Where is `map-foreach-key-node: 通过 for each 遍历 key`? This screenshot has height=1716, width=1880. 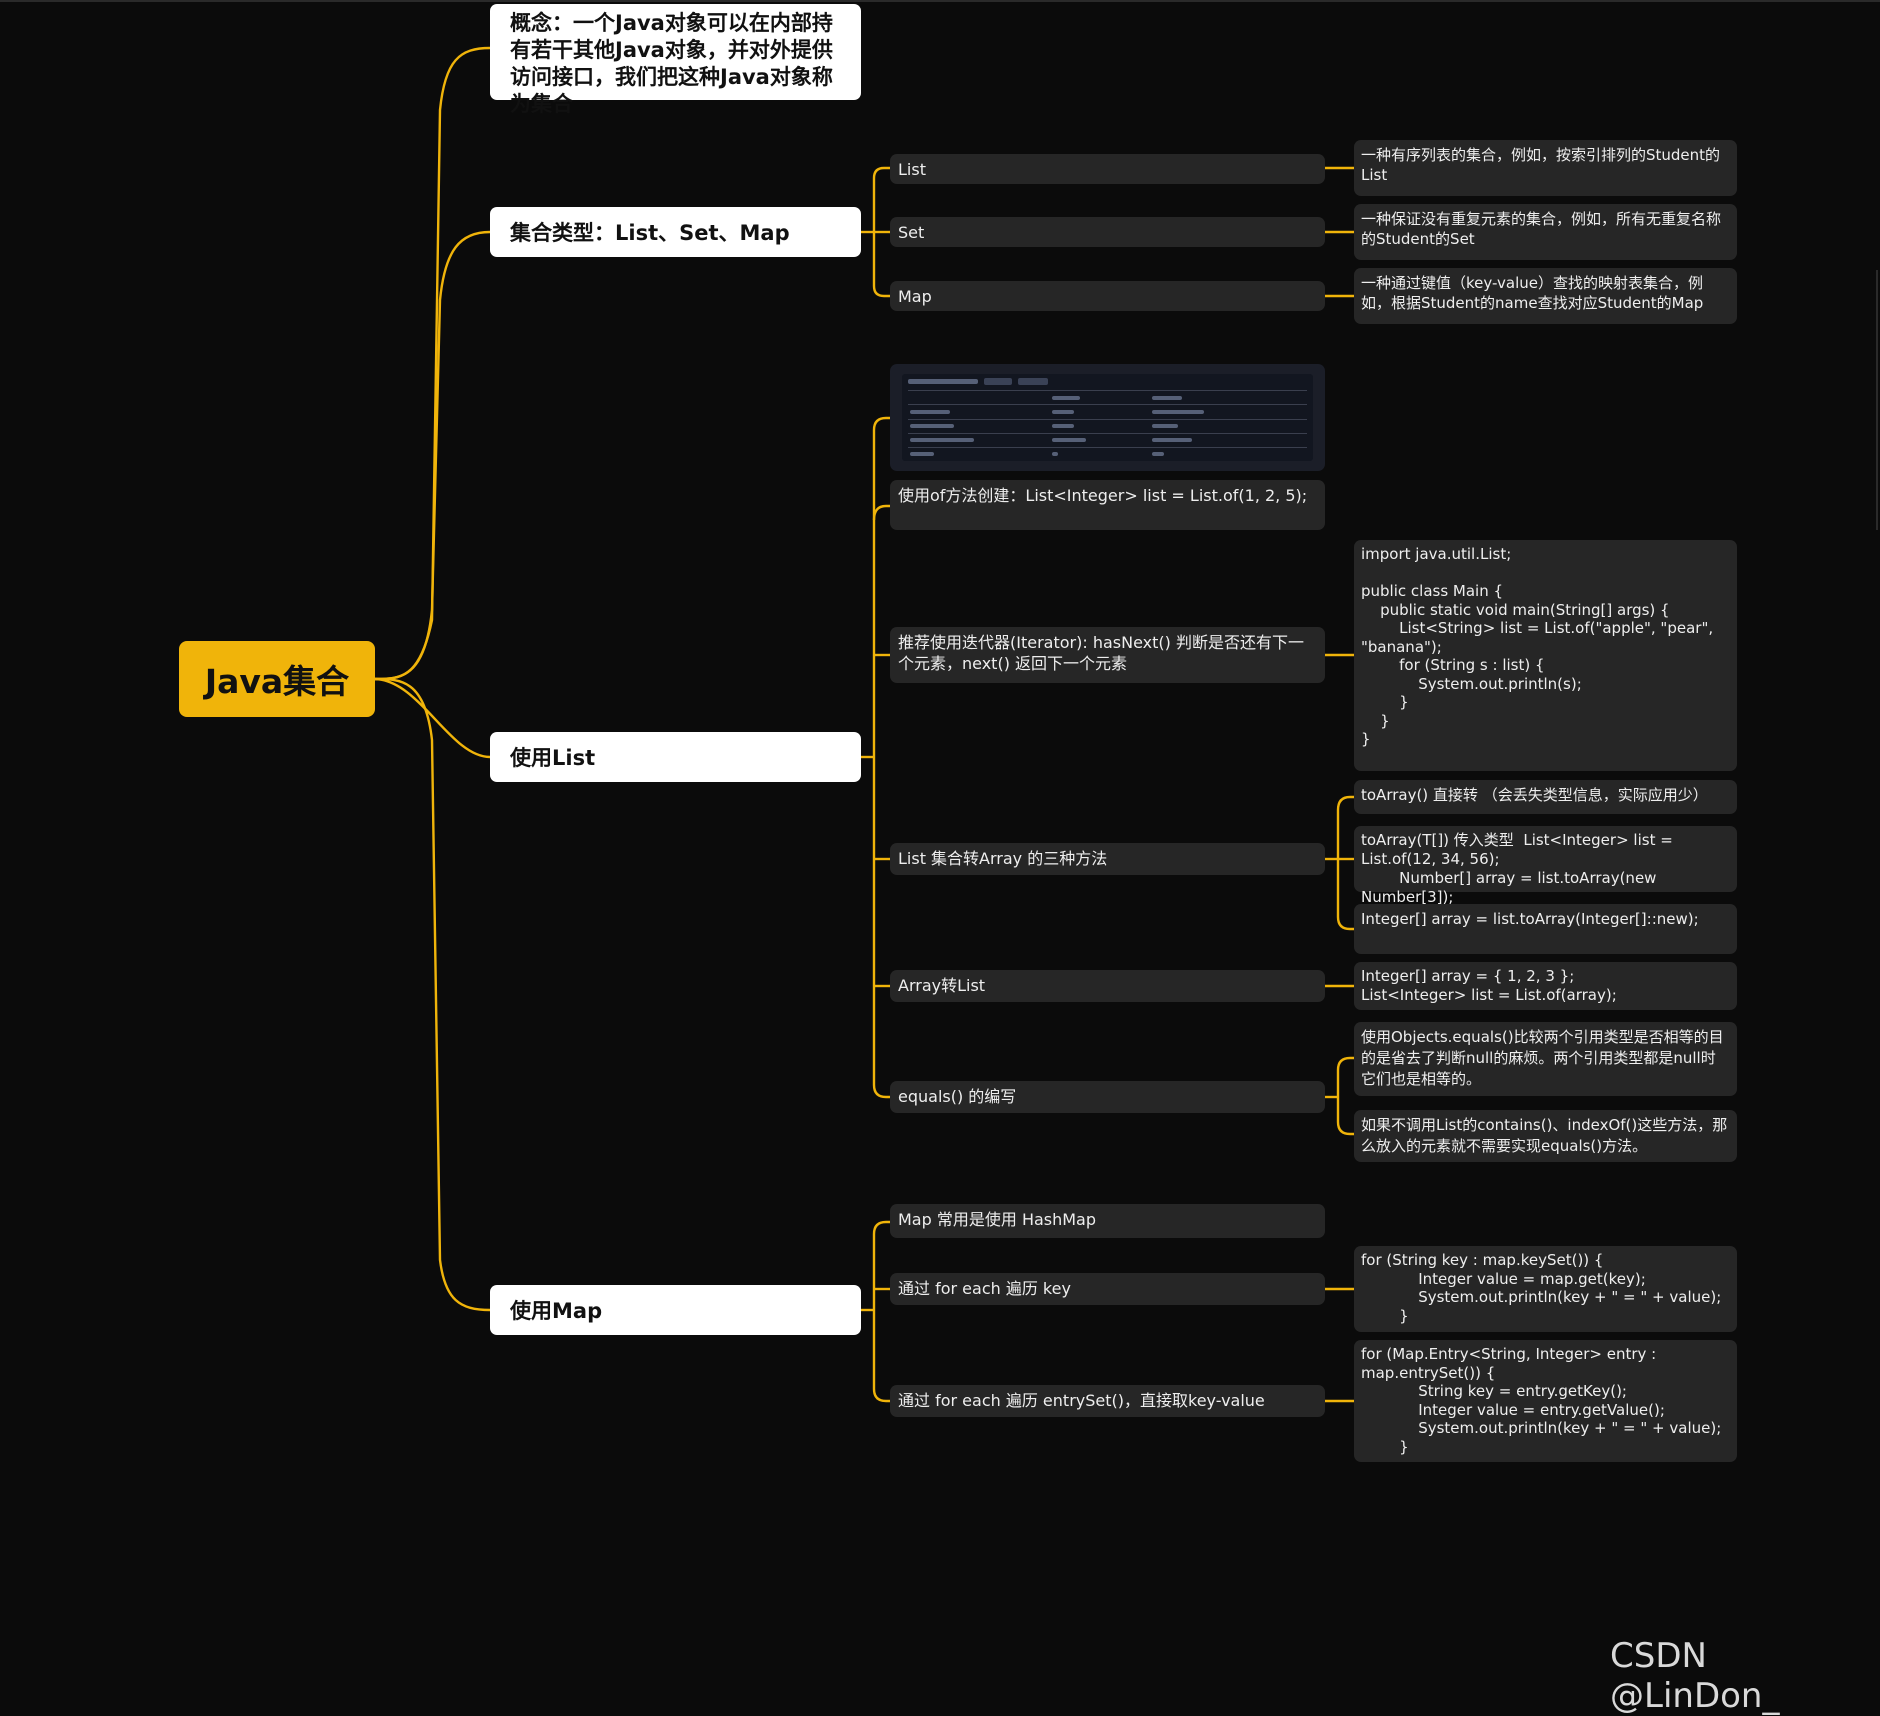 map-foreach-key-node: 通过 for each 遍历 key is located at coordinates (1107, 1289).